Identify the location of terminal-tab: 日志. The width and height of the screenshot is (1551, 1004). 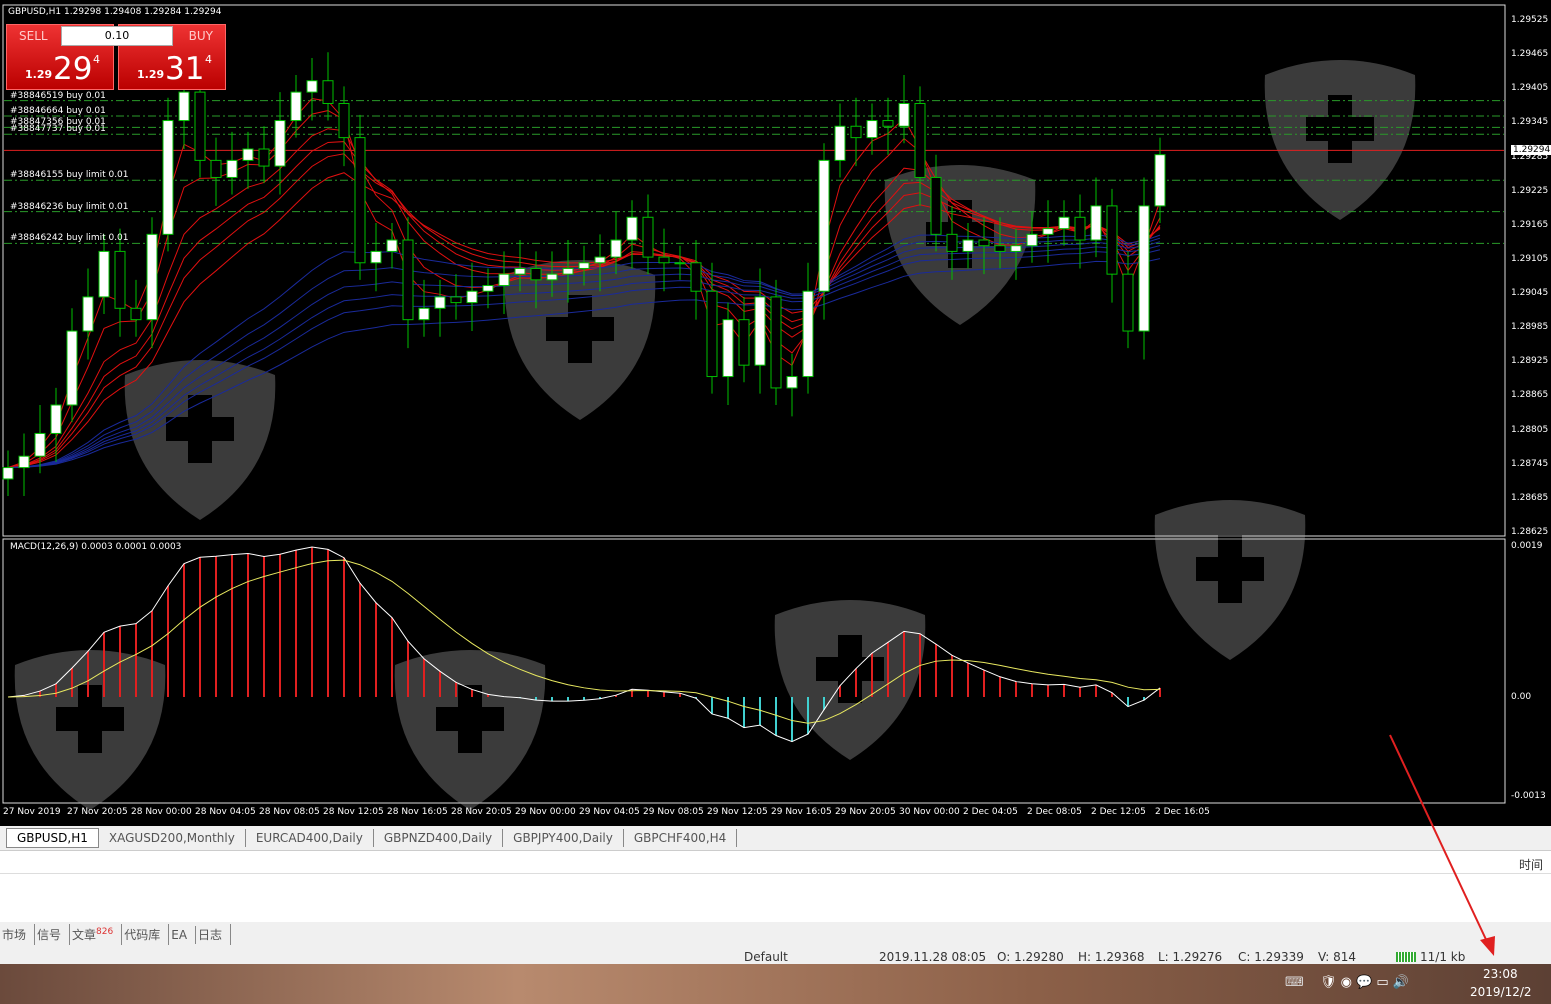
(214, 934).